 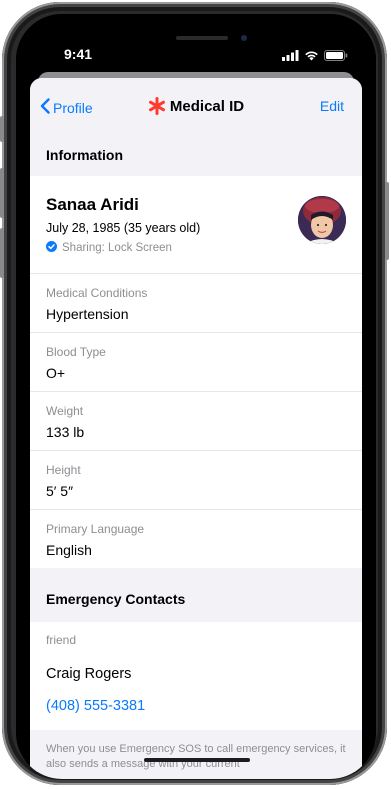 I want to click on checkmark-badge-icon, so click(x=51, y=248).